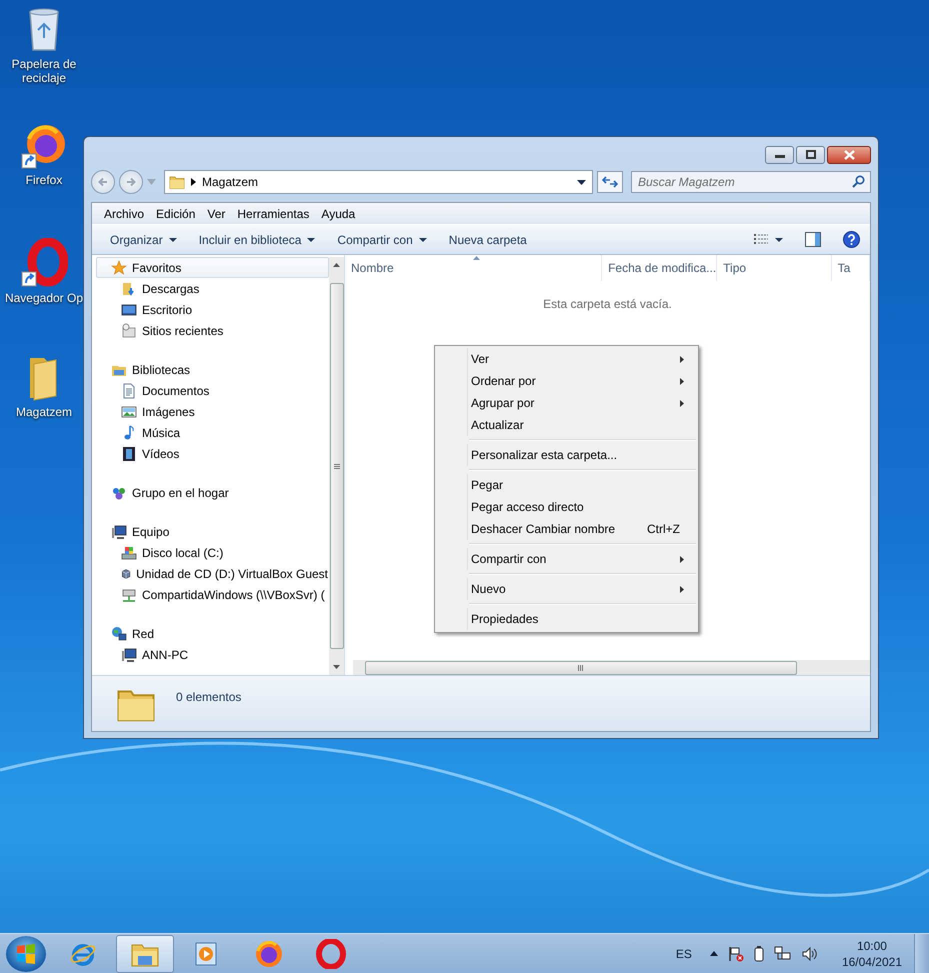  What do you see at coordinates (233, 595) in the screenshot?
I see `nav-label: CompartidaWindows (\\VBoxSvr) (` at bounding box center [233, 595].